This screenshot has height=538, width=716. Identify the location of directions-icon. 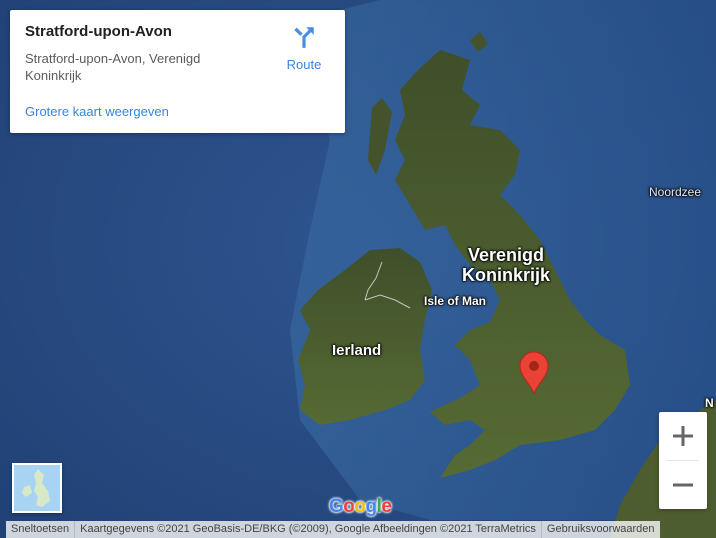
(304, 37).